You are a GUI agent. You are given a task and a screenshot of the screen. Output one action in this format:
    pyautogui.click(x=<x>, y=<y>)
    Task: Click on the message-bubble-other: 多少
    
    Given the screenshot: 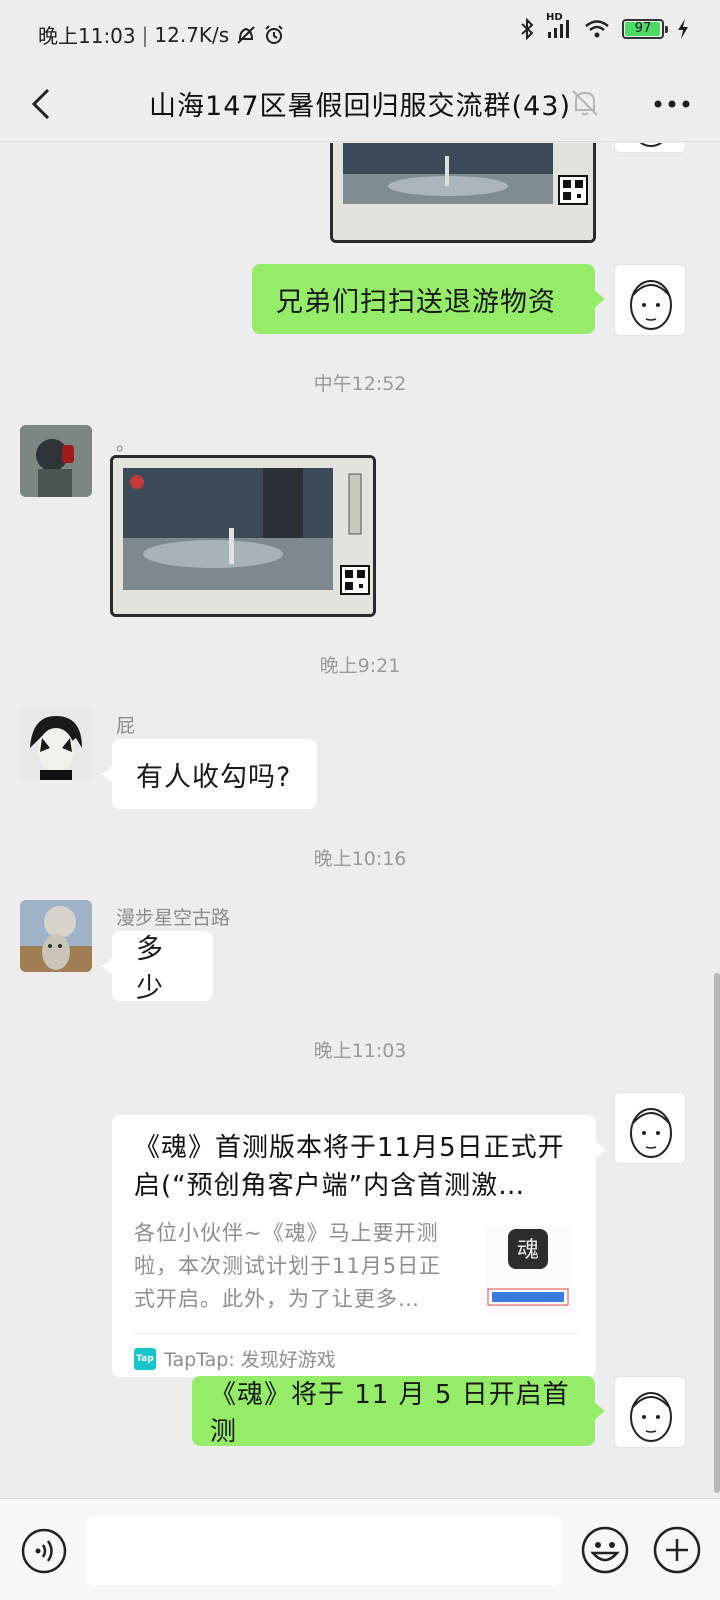 What is the action you would take?
    pyautogui.click(x=157, y=967)
    